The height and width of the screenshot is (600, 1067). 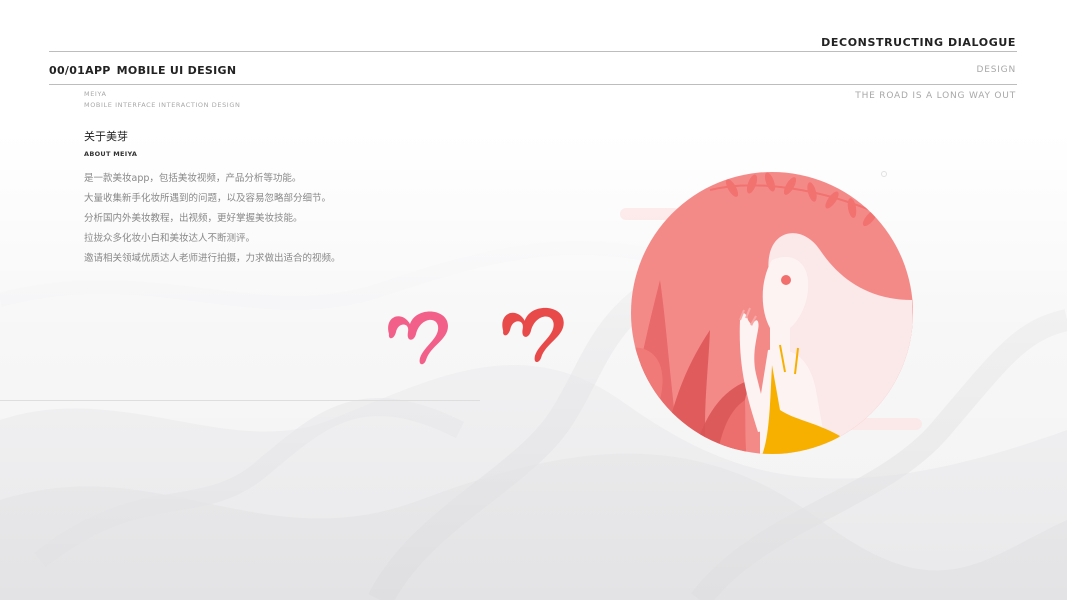 What do you see at coordinates (208, 198) in the screenshot?
I see `description-line: 大量收集新手化妆所遇到的问题，以及容易忽略部分细节。` at bounding box center [208, 198].